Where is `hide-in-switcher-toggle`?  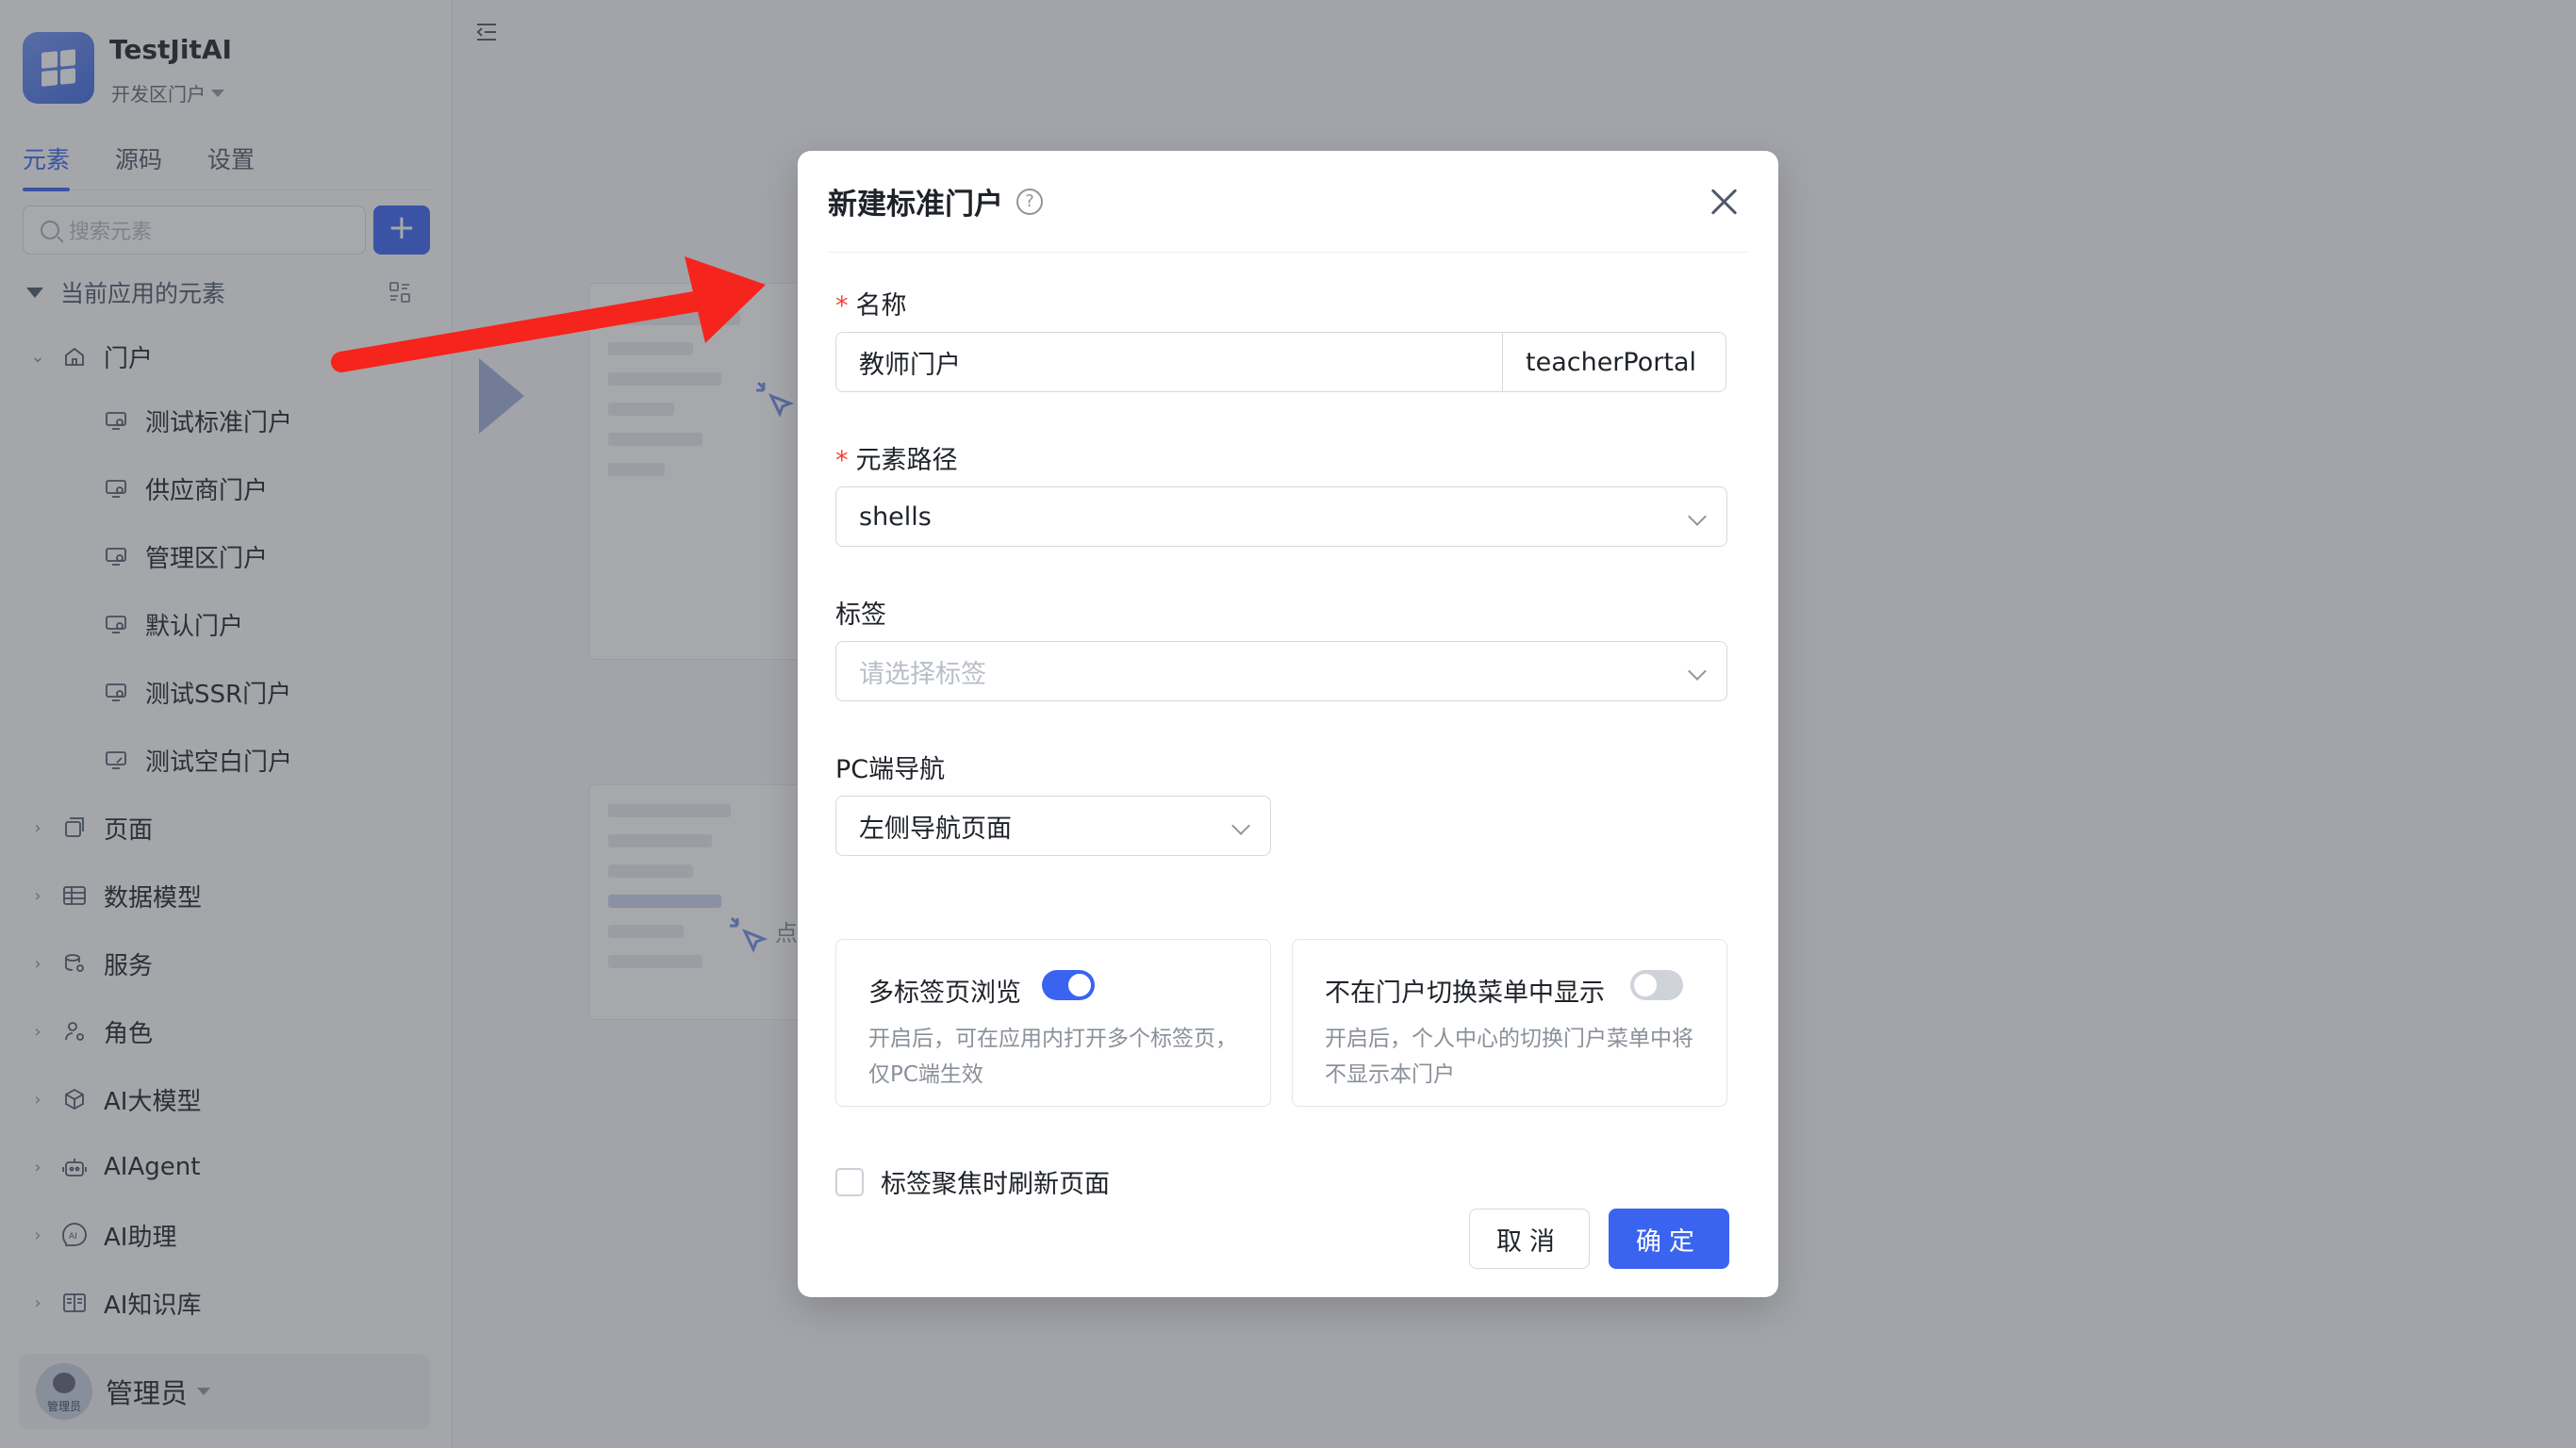
hide-in-switcher-toggle is located at coordinates (1656, 985).